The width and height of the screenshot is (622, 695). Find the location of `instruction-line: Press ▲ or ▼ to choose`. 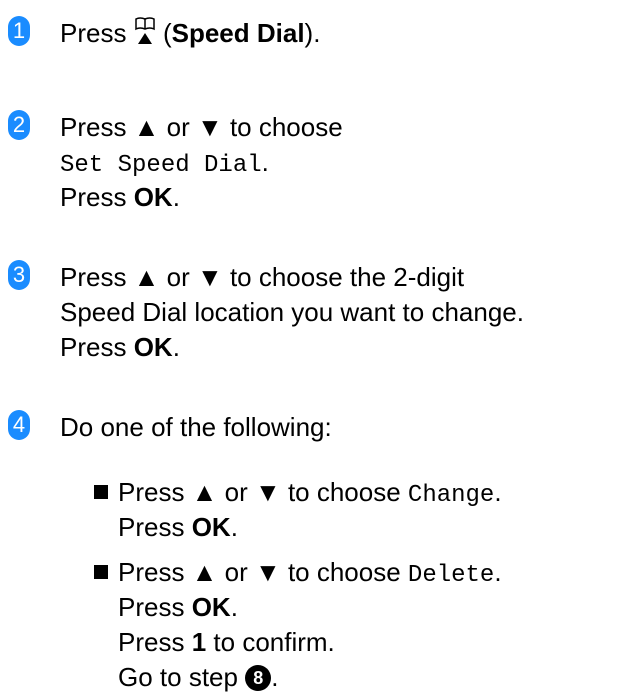

instruction-line: Press ▲ or ▼ to choose is located at coordinates (201, 127).